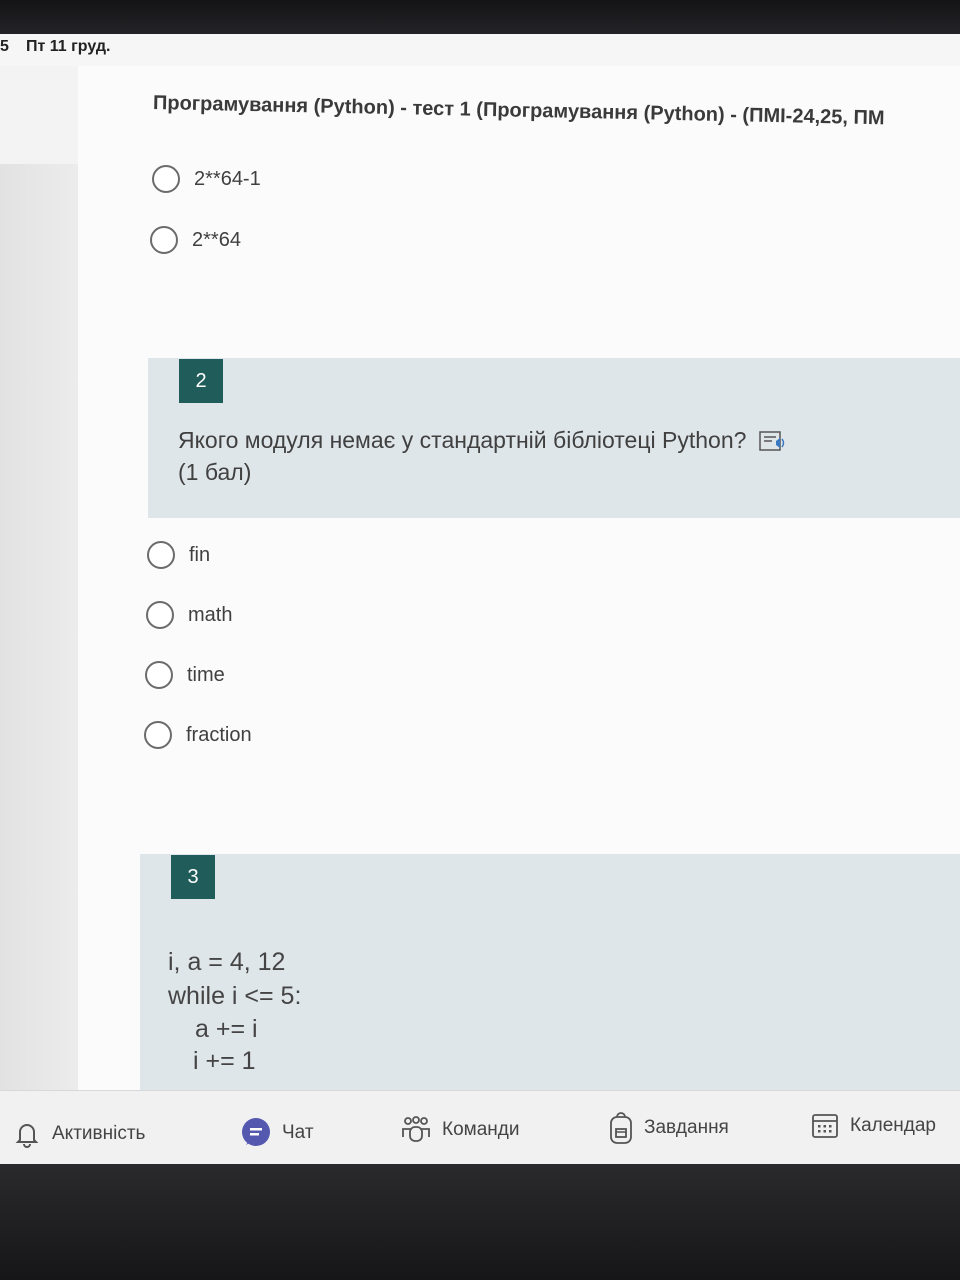 This screenshot has height=1280, width=960. Describe the element at coordinates (481, 1129) in the screenshot. I see `nav-label: Команди` at that location.